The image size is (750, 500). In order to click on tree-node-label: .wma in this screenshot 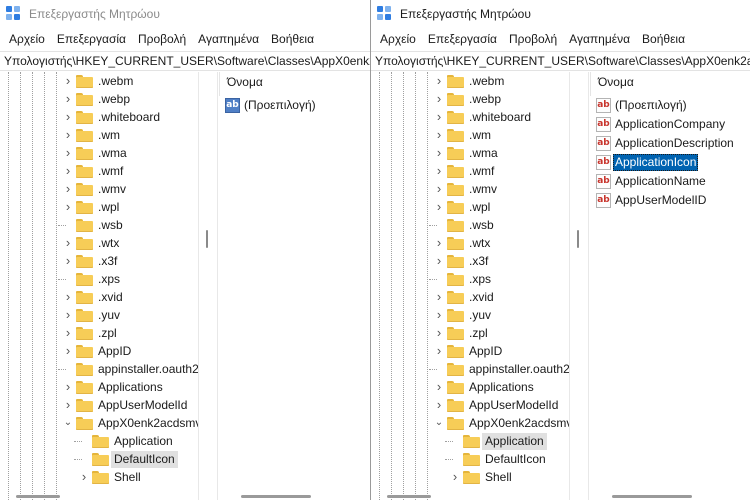, I will do `click(483, 153)`.